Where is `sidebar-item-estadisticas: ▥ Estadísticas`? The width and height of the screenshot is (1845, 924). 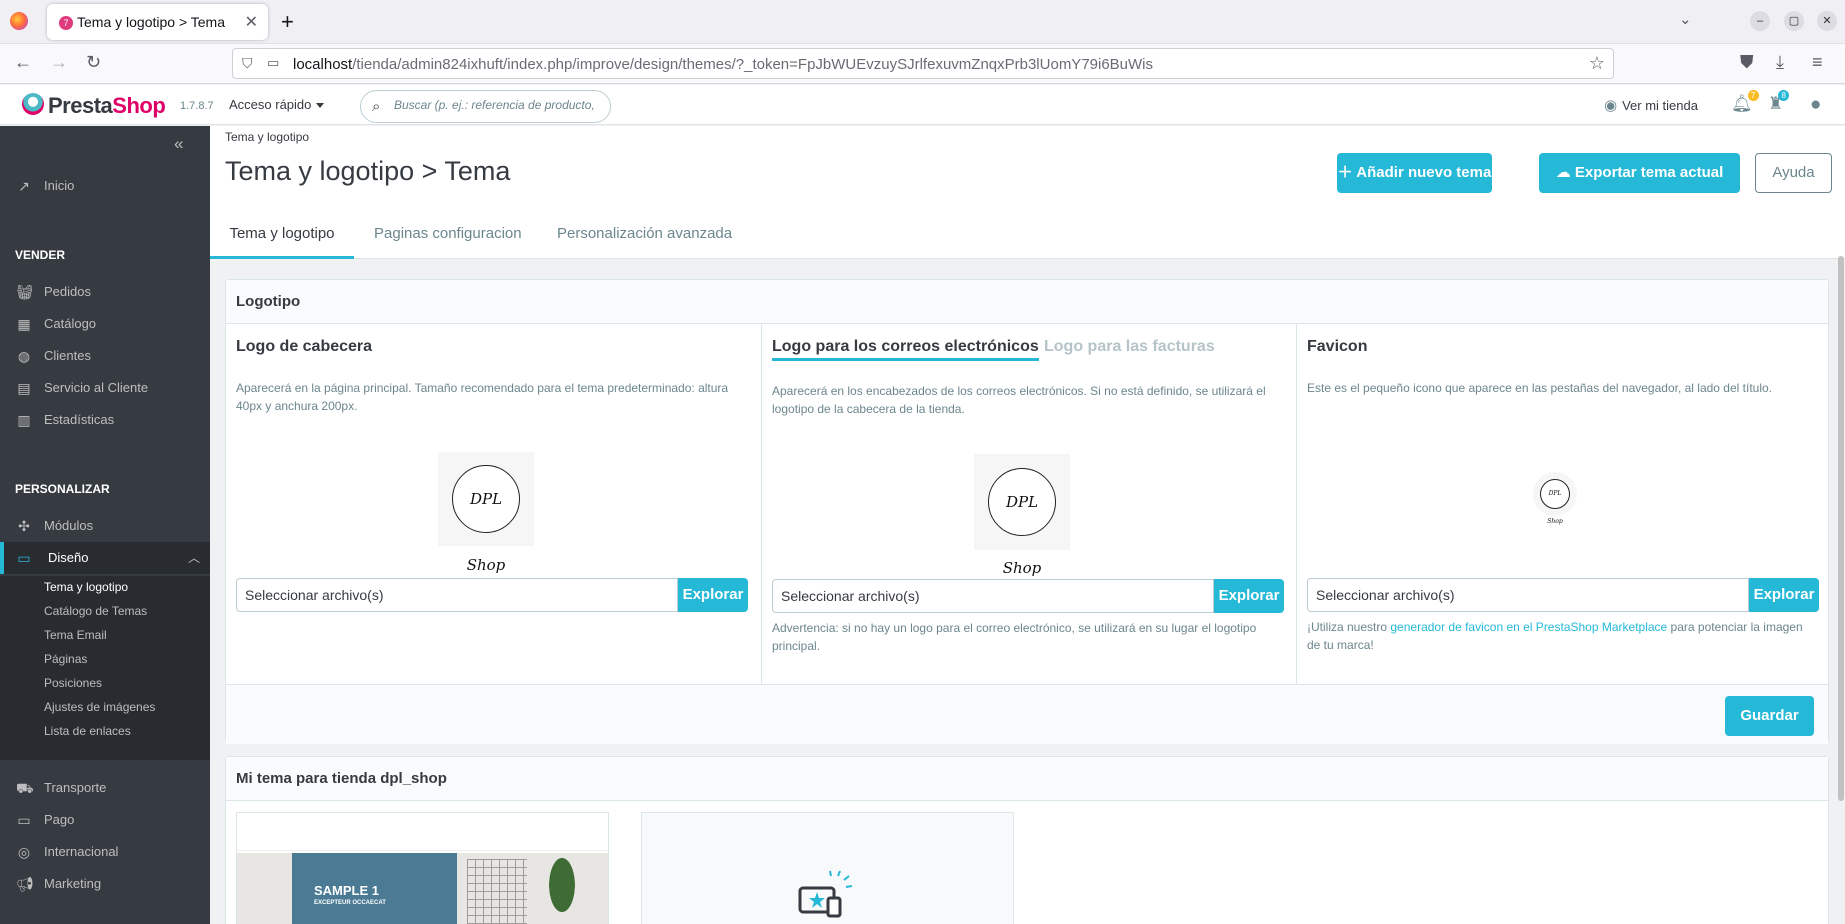
sidebar-item-estadisticas: ▥ Estadísticas is located at coordinates (105, 420).